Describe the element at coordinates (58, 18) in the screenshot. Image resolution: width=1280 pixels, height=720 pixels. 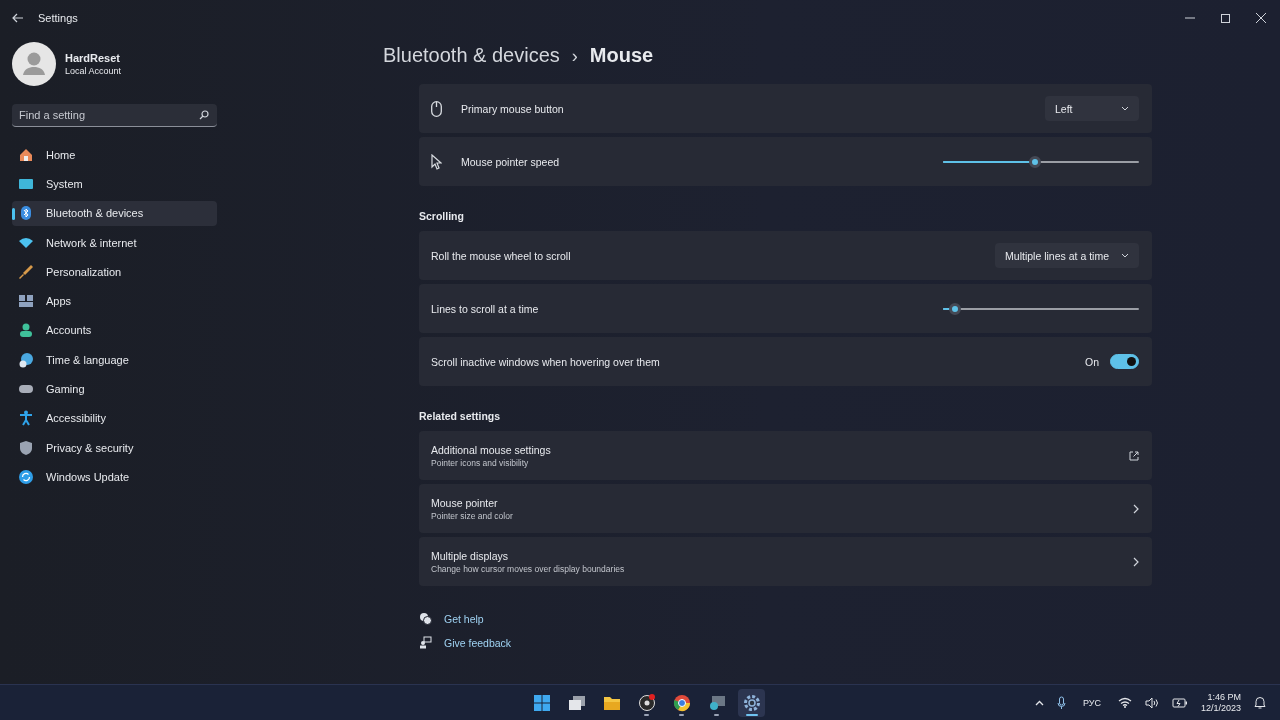
I see `window-title: Settings` at that location.